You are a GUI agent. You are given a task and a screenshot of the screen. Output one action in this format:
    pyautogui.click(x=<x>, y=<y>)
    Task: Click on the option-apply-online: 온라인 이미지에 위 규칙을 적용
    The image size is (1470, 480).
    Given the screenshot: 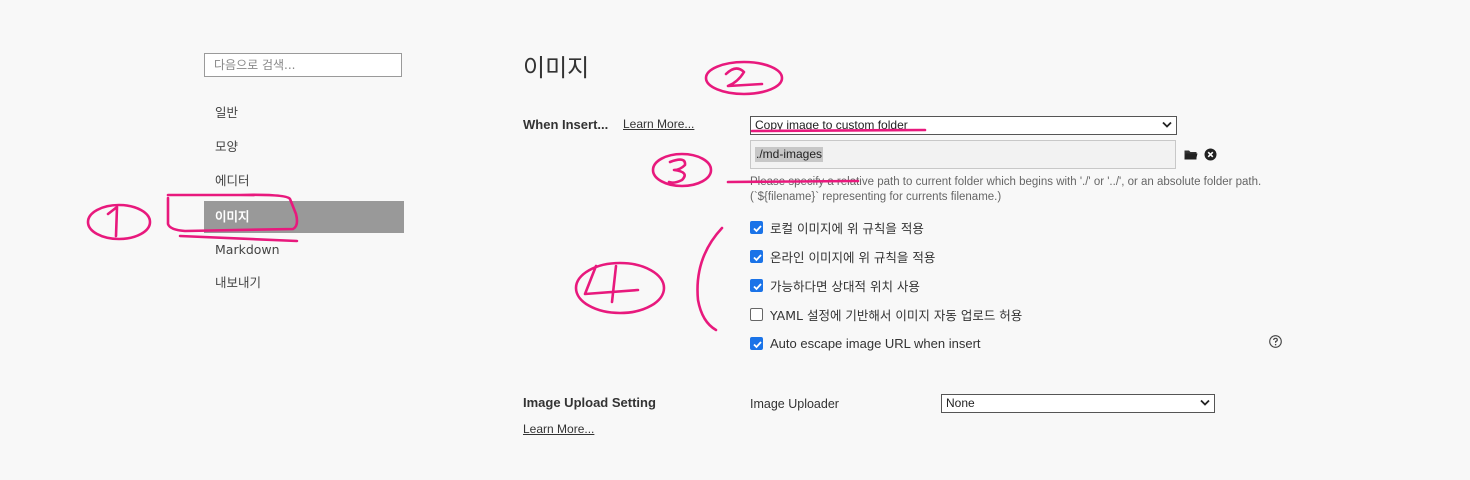 What is the action you would take?
    pyautogui.click(x=842, y=256)
    